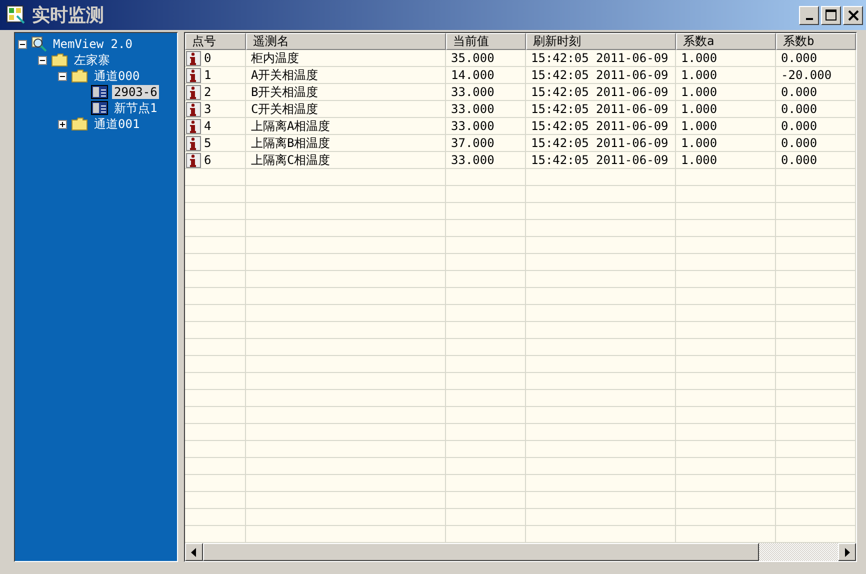 This screenshot has width=866, height=574. I want to click on scroll-right-button, so click(847, 552).